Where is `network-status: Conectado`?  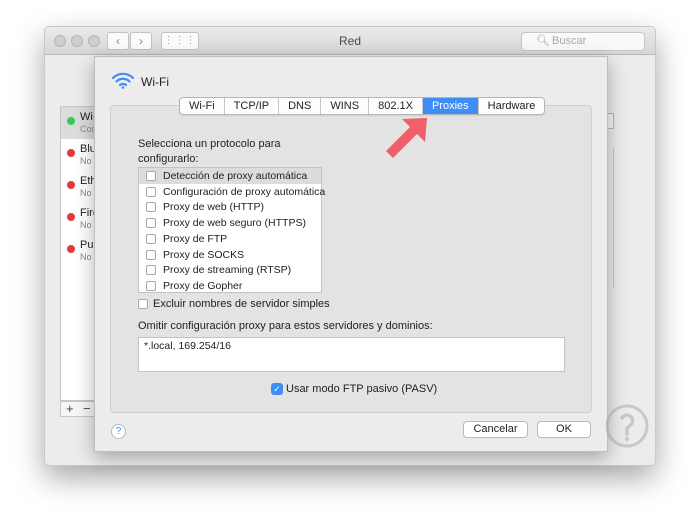
network-status: Conectado is located at coordinates (87, 129).